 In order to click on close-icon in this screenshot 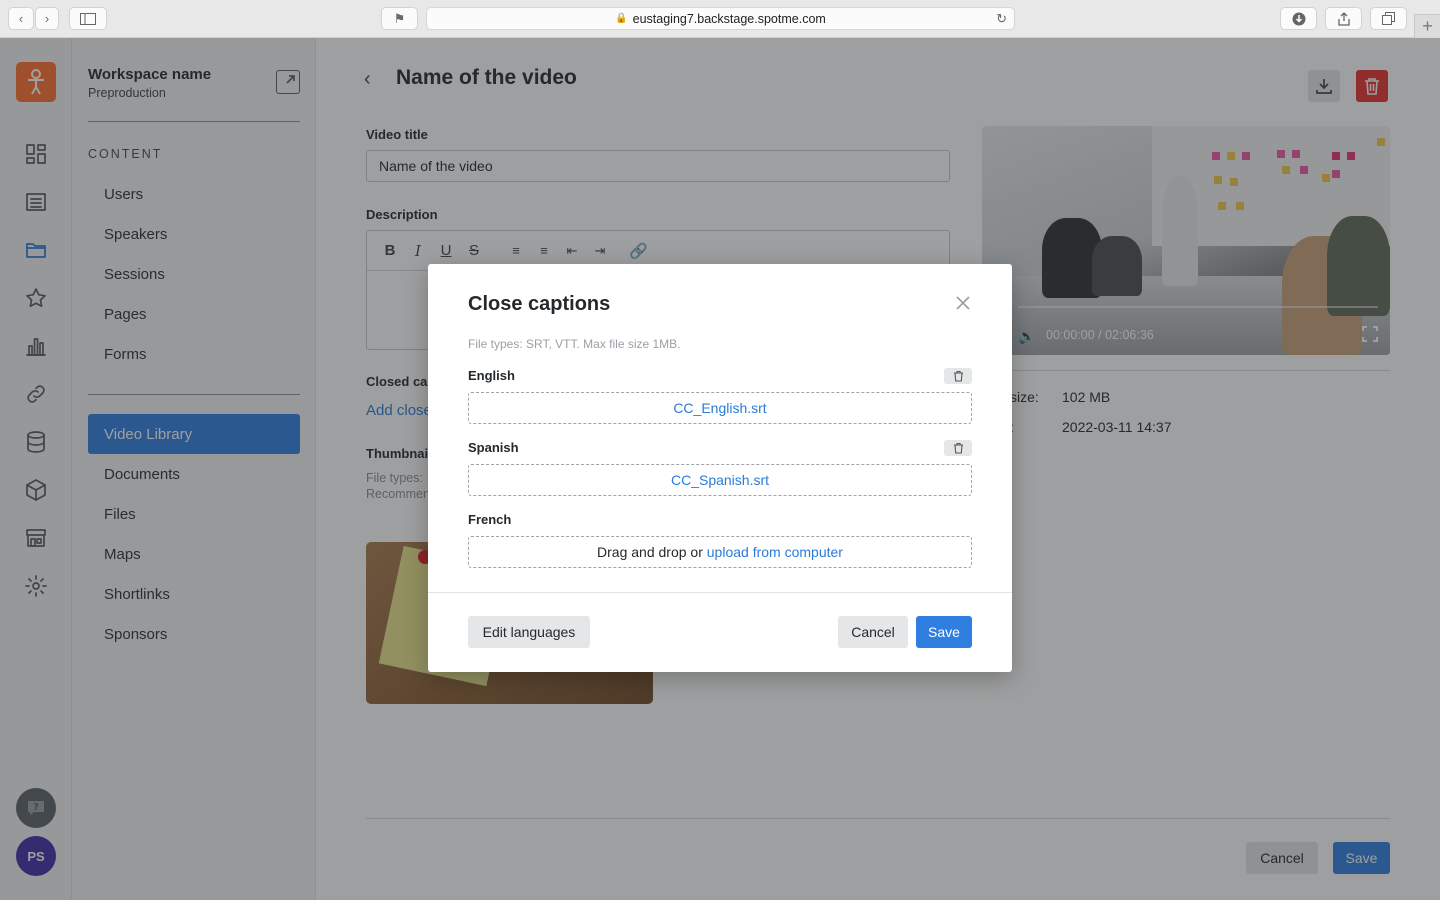, I will do `click(963, 303)`.